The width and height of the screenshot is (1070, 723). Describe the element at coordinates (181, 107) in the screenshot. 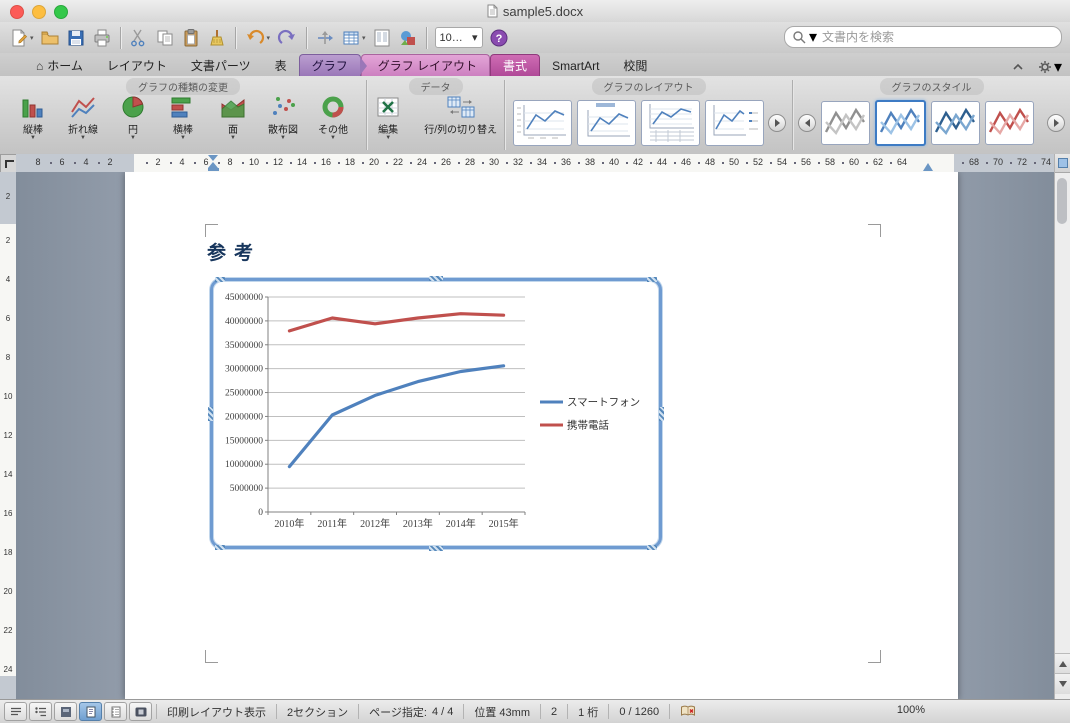

I see `bar-chart-icon` at that location.